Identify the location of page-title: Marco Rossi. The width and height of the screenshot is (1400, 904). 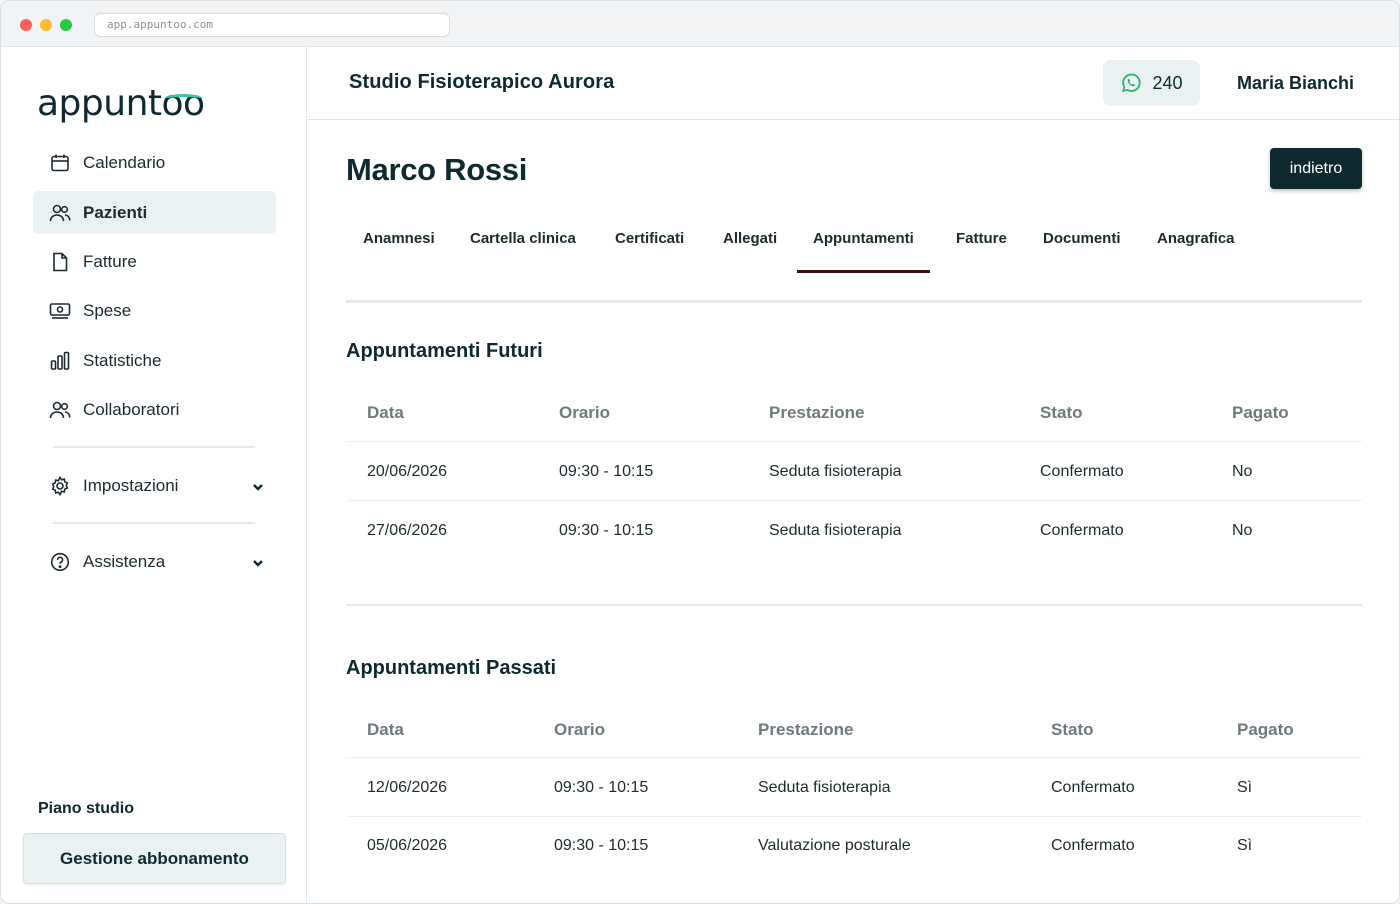
(437, 169).